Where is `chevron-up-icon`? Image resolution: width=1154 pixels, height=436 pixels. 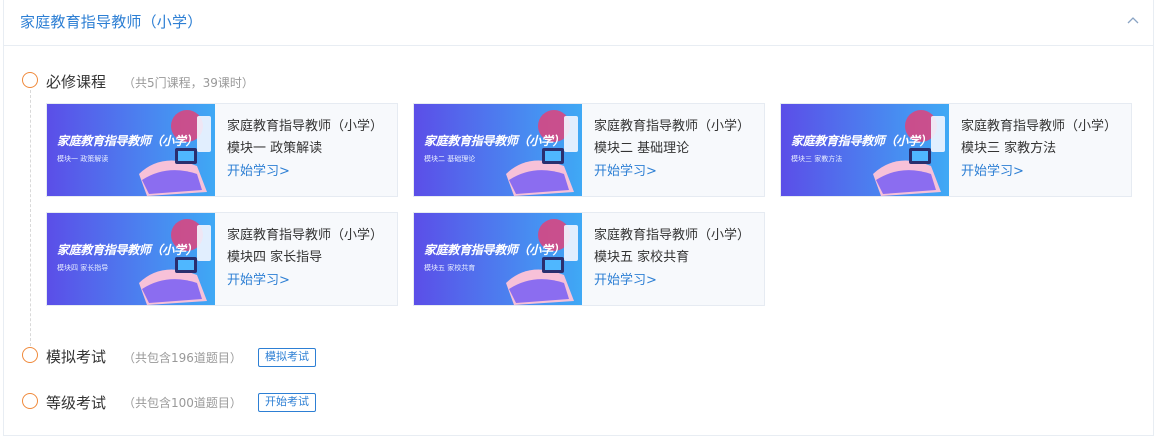 chevron-up-icon is located at coordinates (1133, 20).